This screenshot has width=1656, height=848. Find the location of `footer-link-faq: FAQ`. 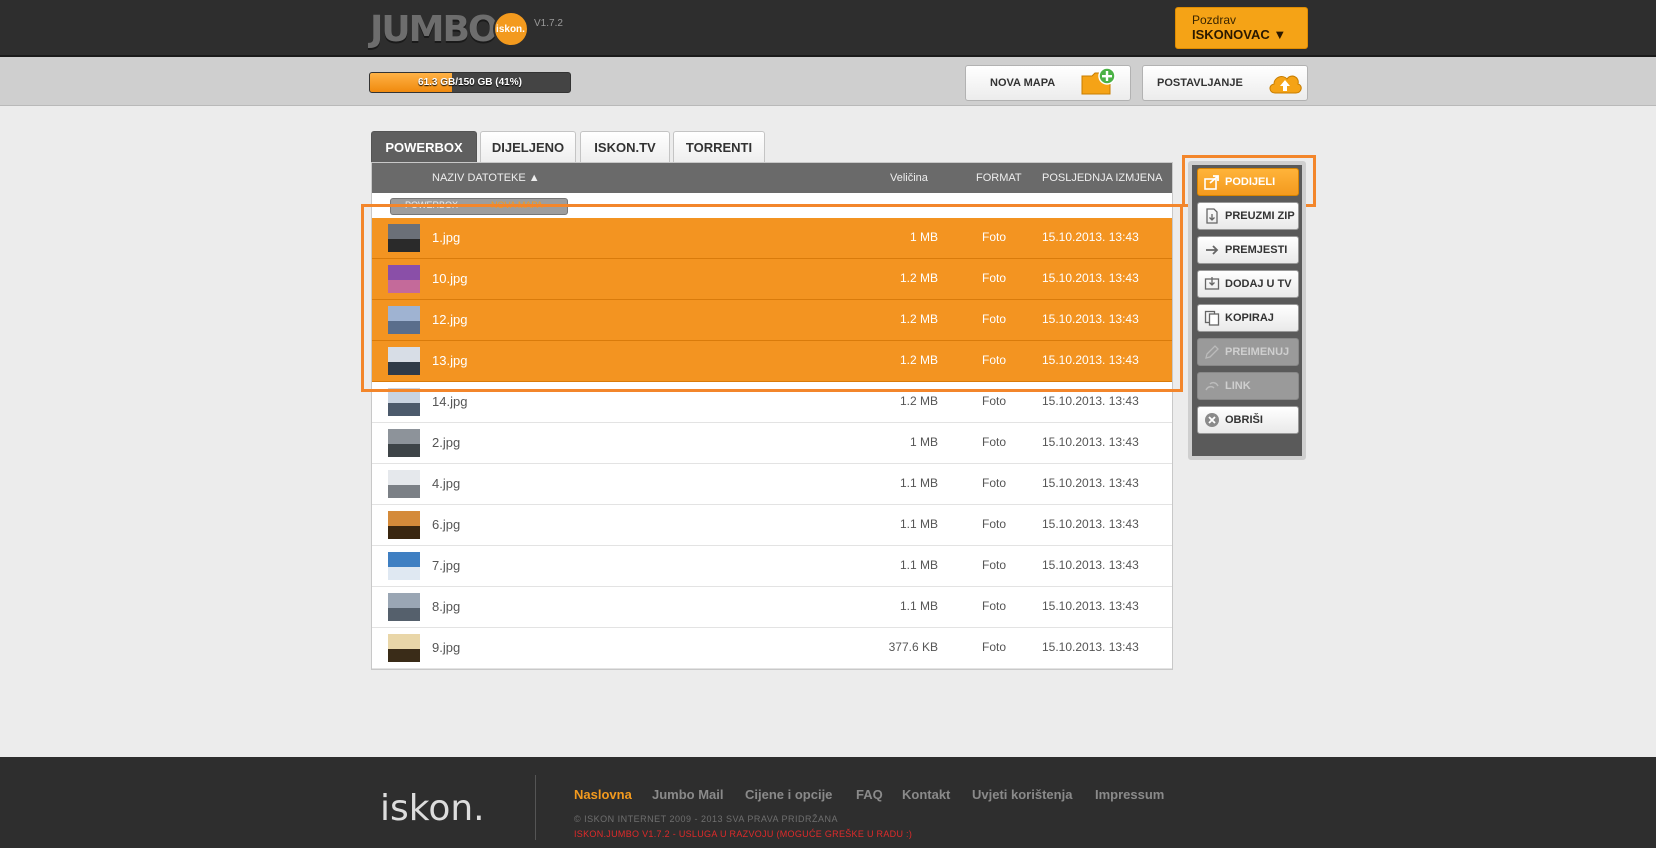

footer-link-faq: FAQ is located at coordinates (869, 794).